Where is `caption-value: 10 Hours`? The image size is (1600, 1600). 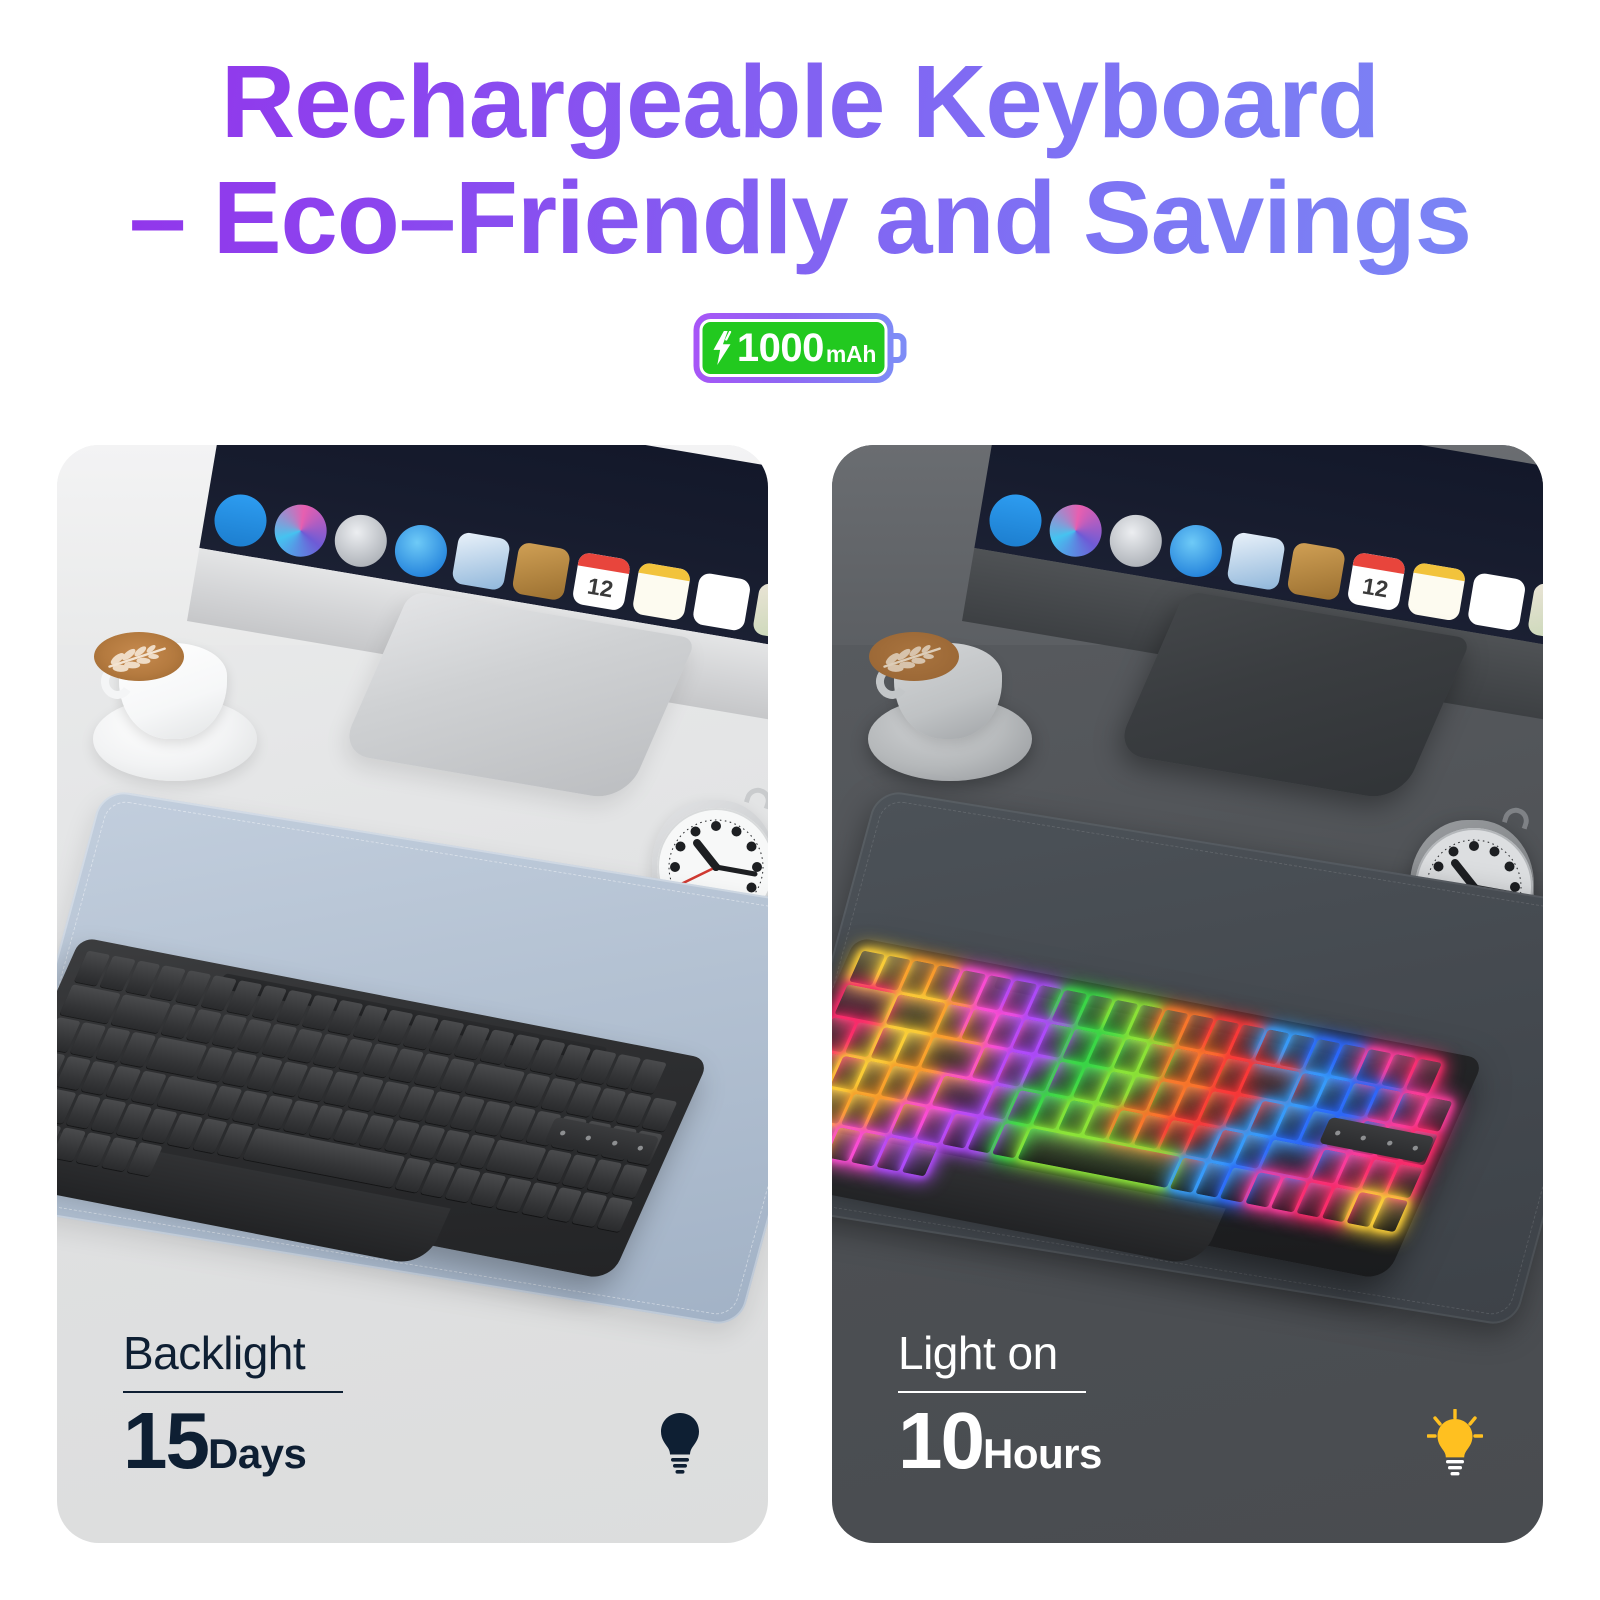
caption-value: 10 Hours is located at coordinates (1000, 1441).